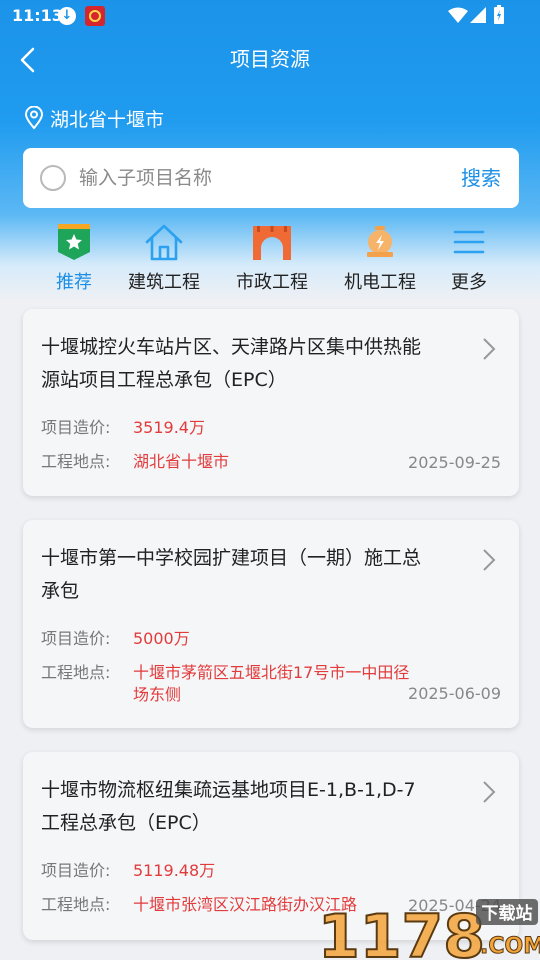  I want to click on location-value: 湖北省十堰市, so click(181, 461).